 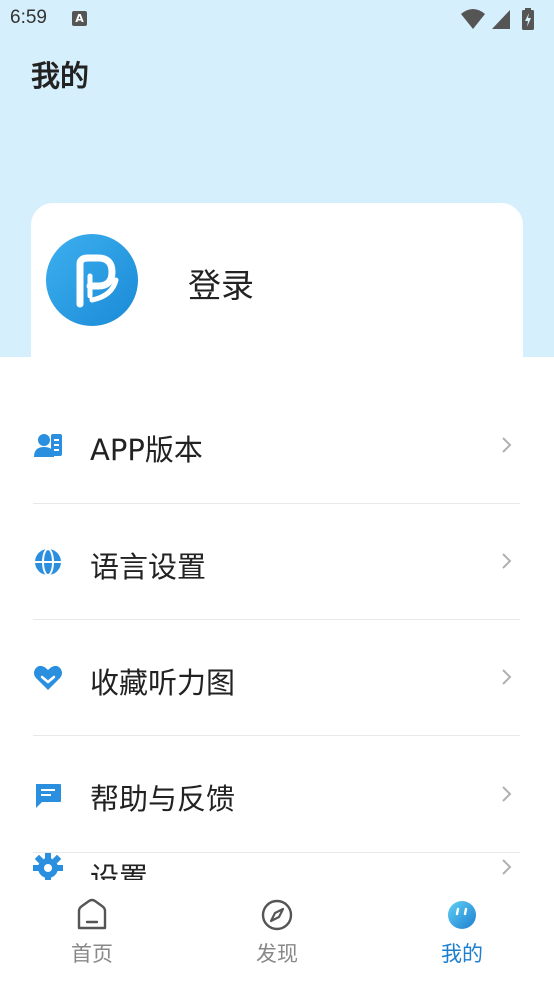 What do you see at coordinates (119, 870) in the screenshot?
I see `menu-item-label: 设置` at bounding box center [119, 870].